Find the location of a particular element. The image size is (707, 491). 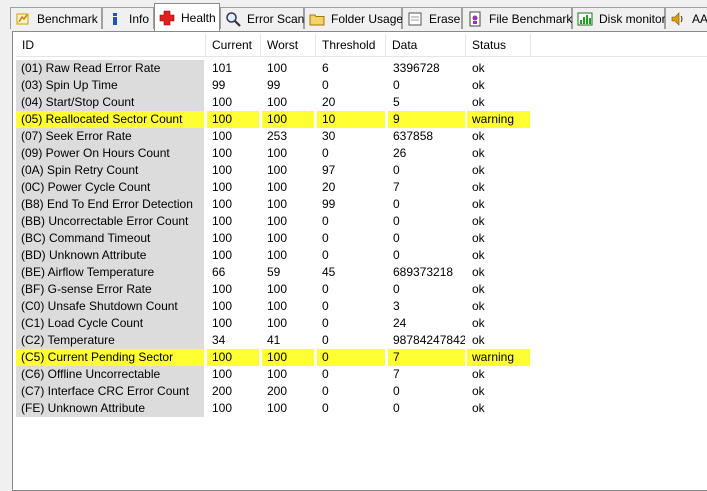

table-row: (C7) Interface CRC Error Count 200 200 0 0 ok is located at coordinates (361, 391).